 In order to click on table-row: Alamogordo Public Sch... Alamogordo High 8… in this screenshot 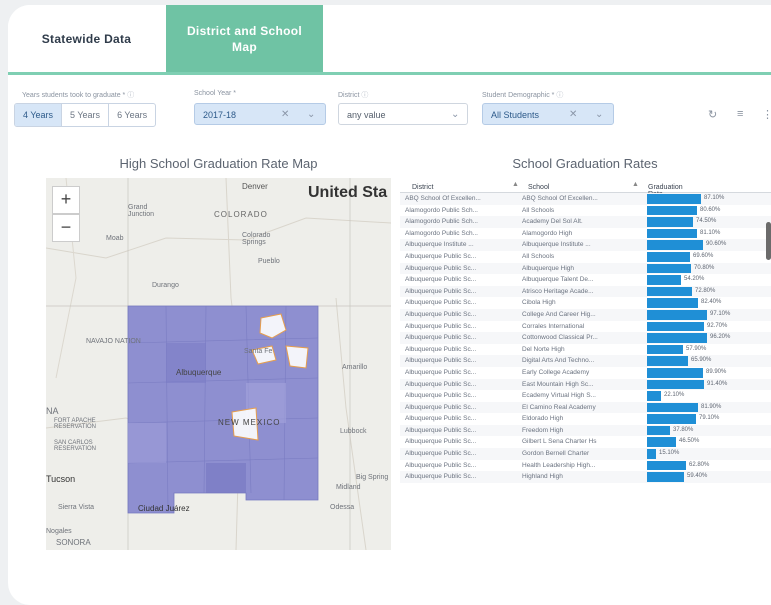, I will do `click(585, 234)`.